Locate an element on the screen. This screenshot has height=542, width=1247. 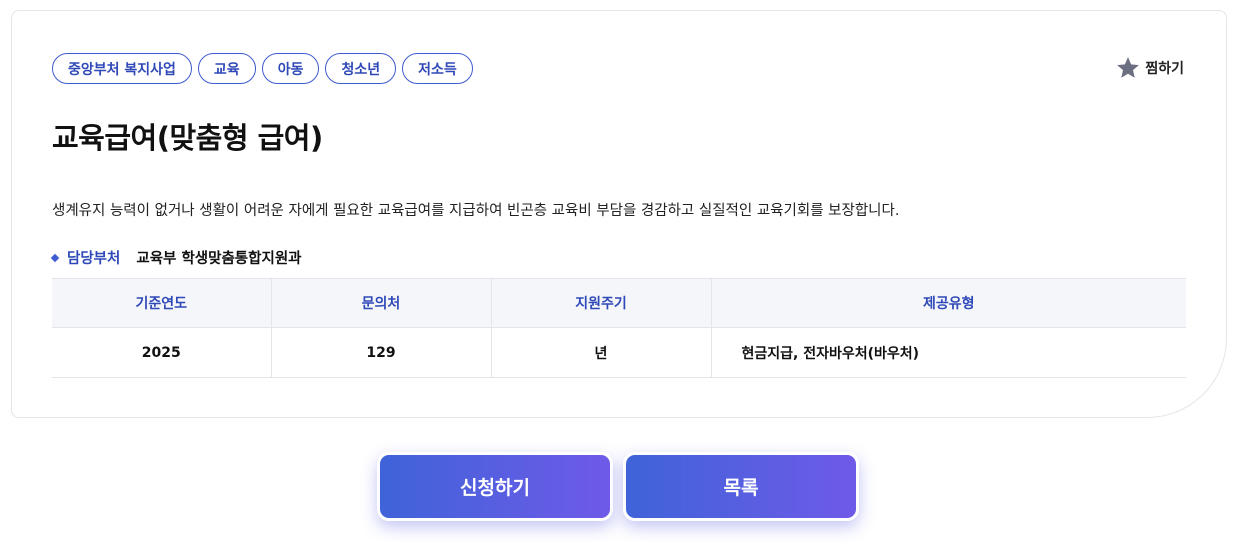
table-header-row: 기준연도 문의처 지원주기 제공유형 is located at coordinates (619, 303).